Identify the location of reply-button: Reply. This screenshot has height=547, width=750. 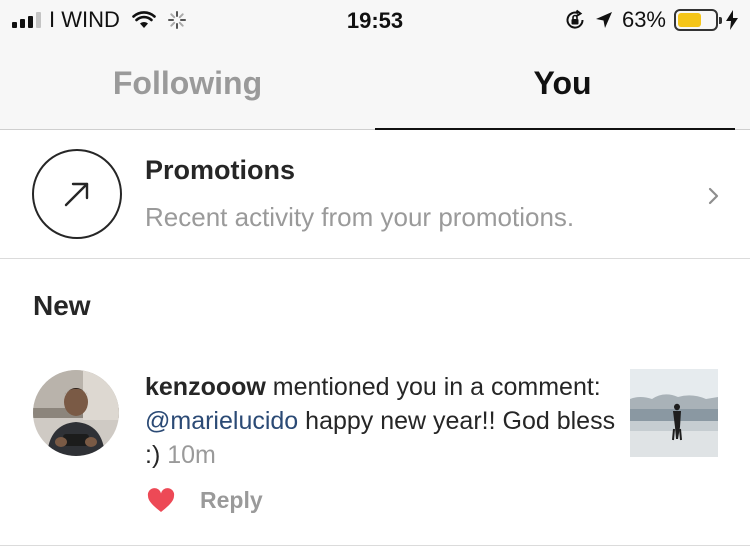
(231, 500).